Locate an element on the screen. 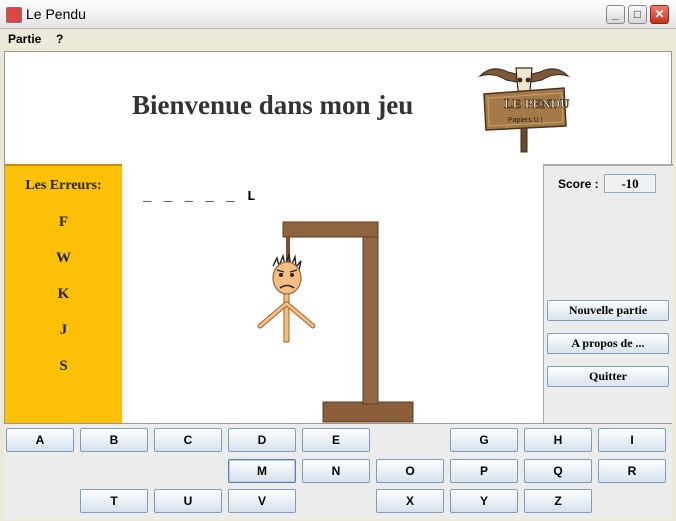 Image resolution: width=676 pixels, height=521 pixels. quit-button: Quitter is located at coordinates (608, 376).